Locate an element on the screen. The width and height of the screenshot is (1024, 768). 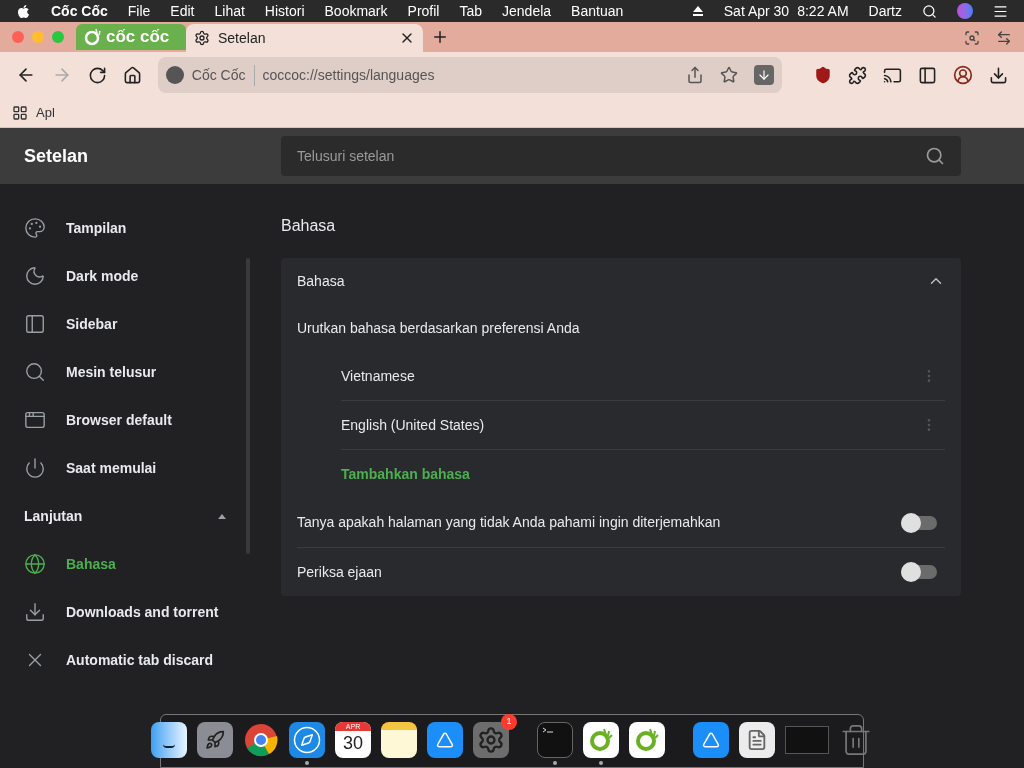
arrows-icon is located at coordinates (1004, 38).